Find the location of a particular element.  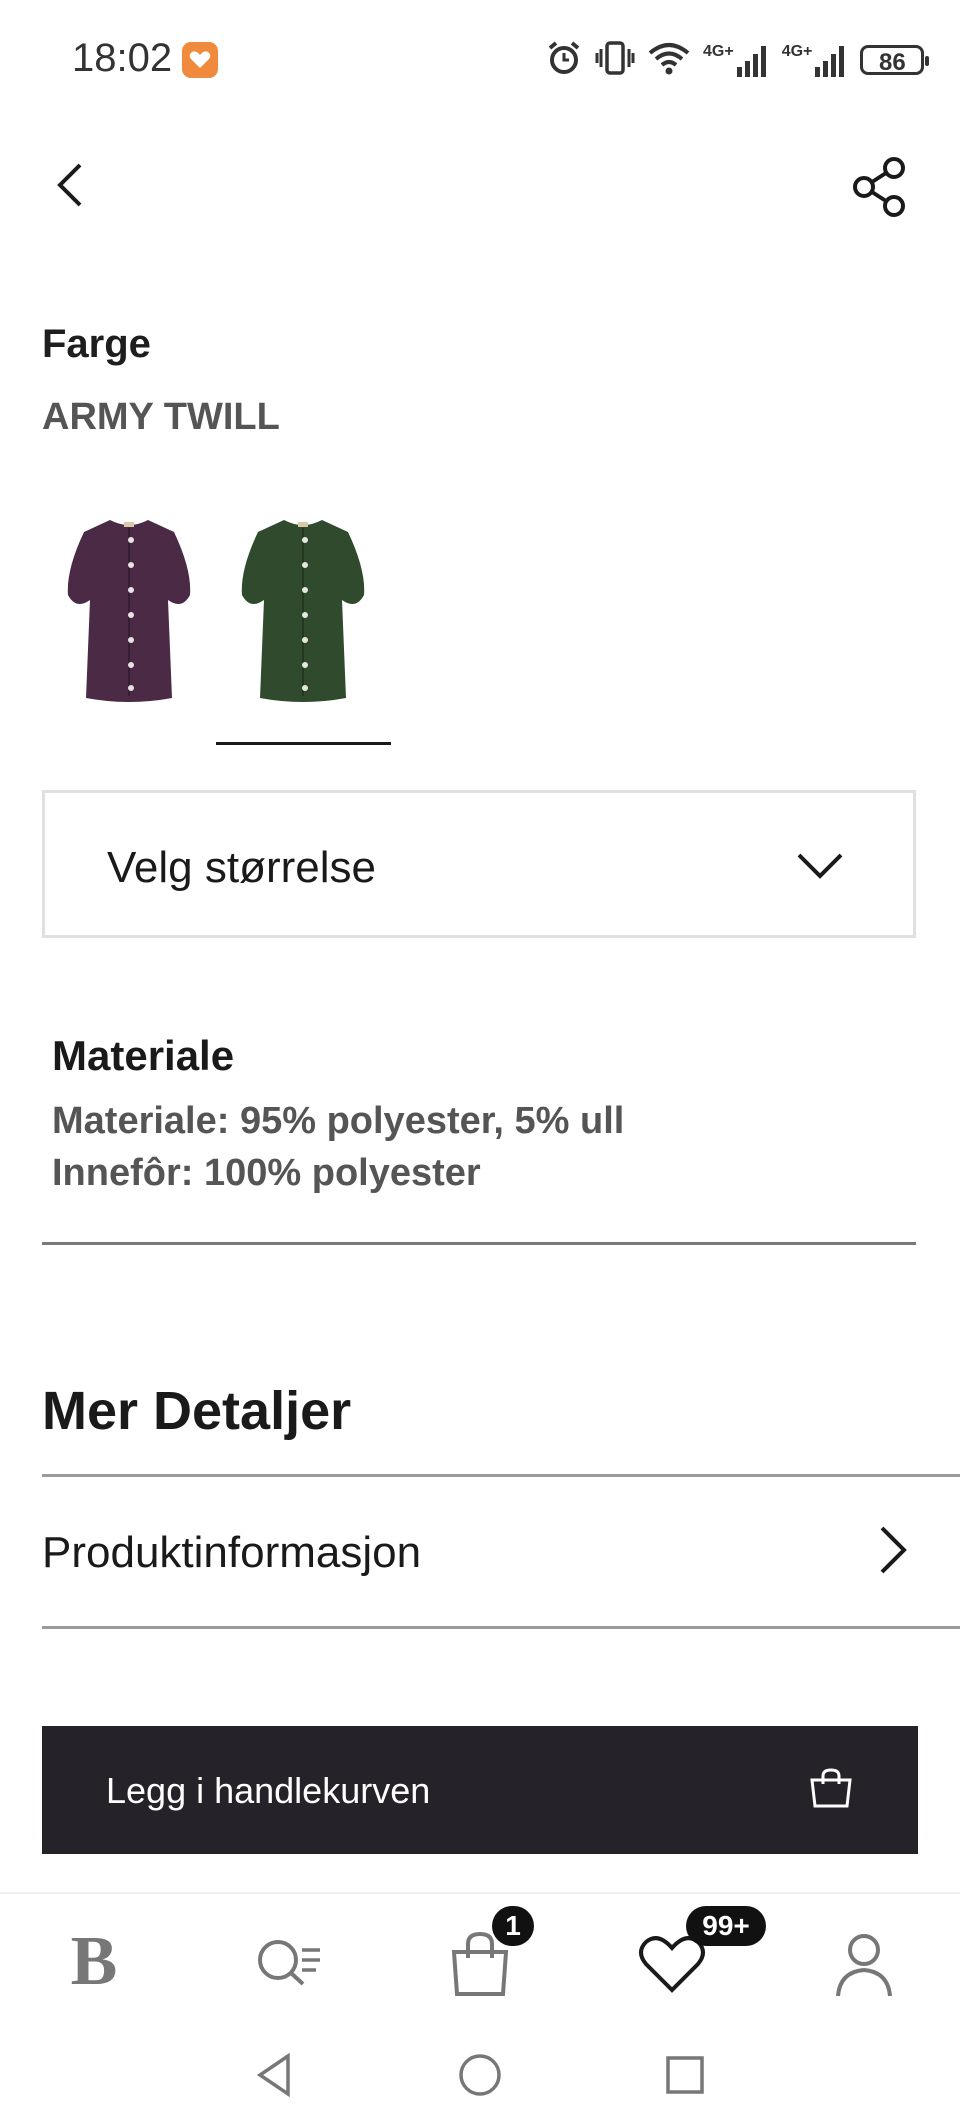

material-composition: Materiale: 95% polyester, 5% ull is located at coordinates (338, 1121).